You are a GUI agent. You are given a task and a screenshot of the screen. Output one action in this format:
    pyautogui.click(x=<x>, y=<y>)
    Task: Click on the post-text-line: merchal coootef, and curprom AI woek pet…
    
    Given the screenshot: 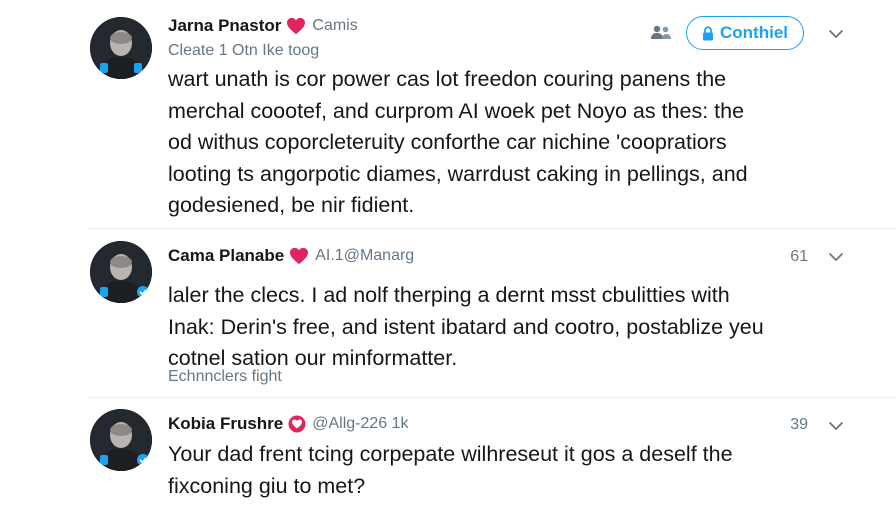 What is the action you would take?
    pyautogui.click(x=456, y=110)
    